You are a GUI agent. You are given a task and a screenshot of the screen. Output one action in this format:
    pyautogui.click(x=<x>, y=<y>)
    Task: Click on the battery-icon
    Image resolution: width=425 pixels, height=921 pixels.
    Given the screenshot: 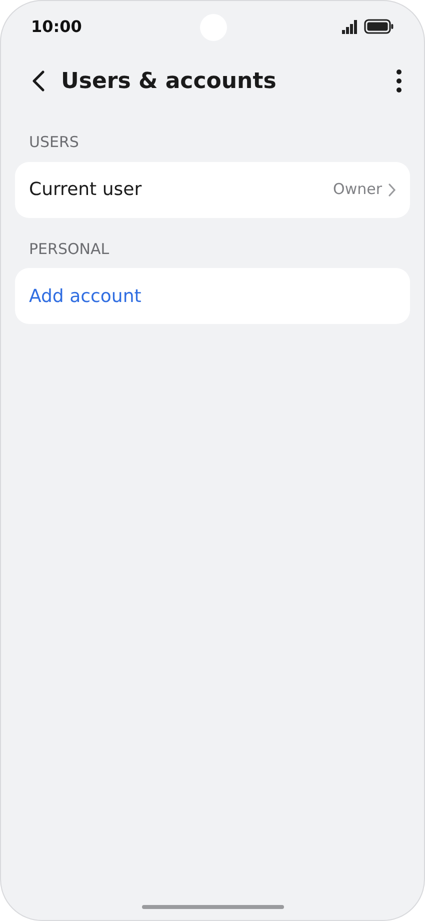 What is the action you would take?
    pyautogui.click(x=379, y=26)
    